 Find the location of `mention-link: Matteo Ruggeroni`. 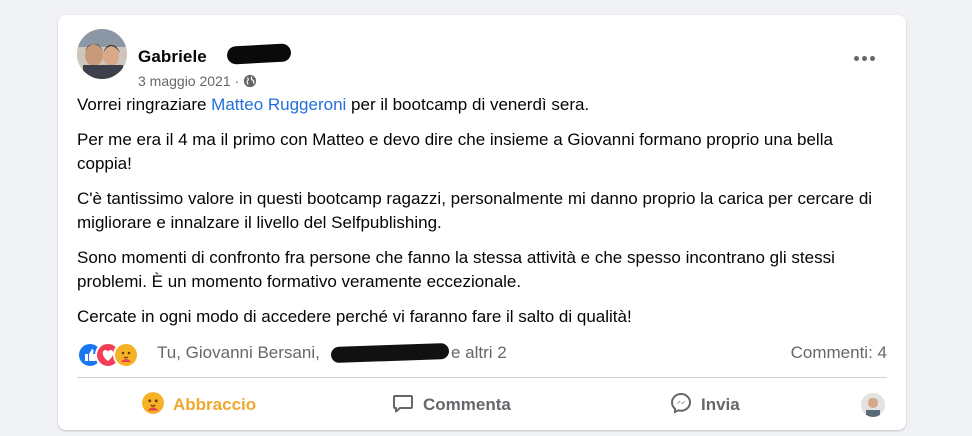

mention-link: Matteo Ruggeroni is located at coordinates (278, 104).